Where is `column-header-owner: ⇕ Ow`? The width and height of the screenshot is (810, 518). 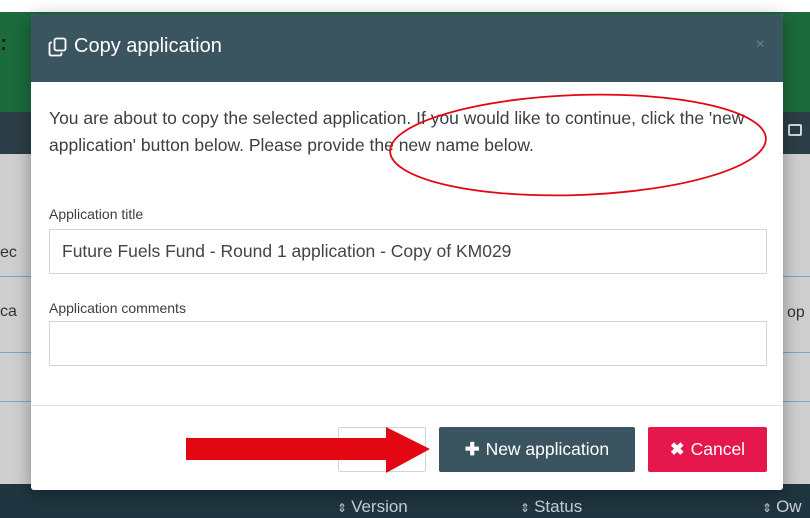 column-header-owner: ⇕ Ow is located at coordinates (782, 507).